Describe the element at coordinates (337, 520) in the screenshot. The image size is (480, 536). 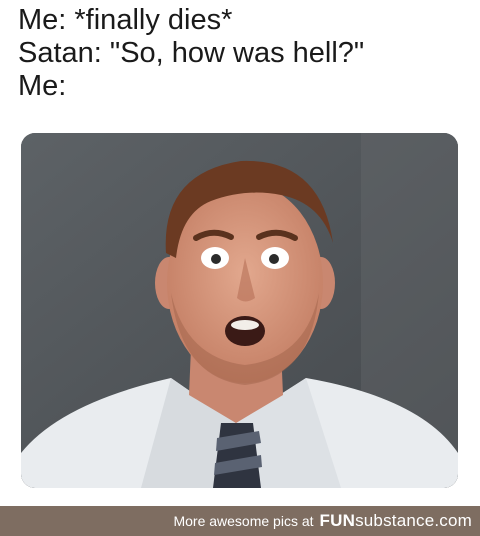
I see `brand-bold: FUN` at that location.